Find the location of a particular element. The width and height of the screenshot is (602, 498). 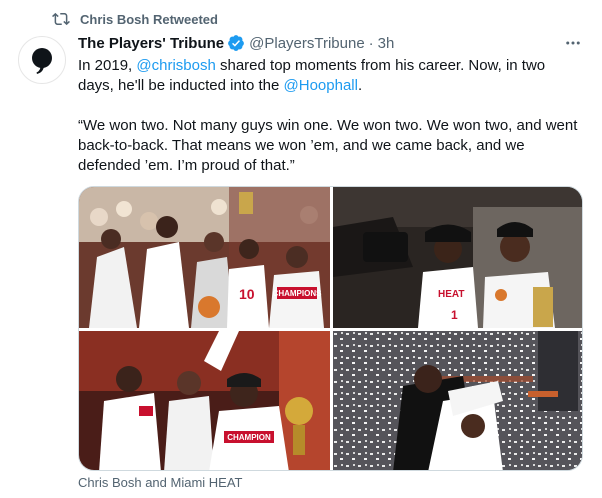

players-tribune-logo is located at coordinates (42, 61).